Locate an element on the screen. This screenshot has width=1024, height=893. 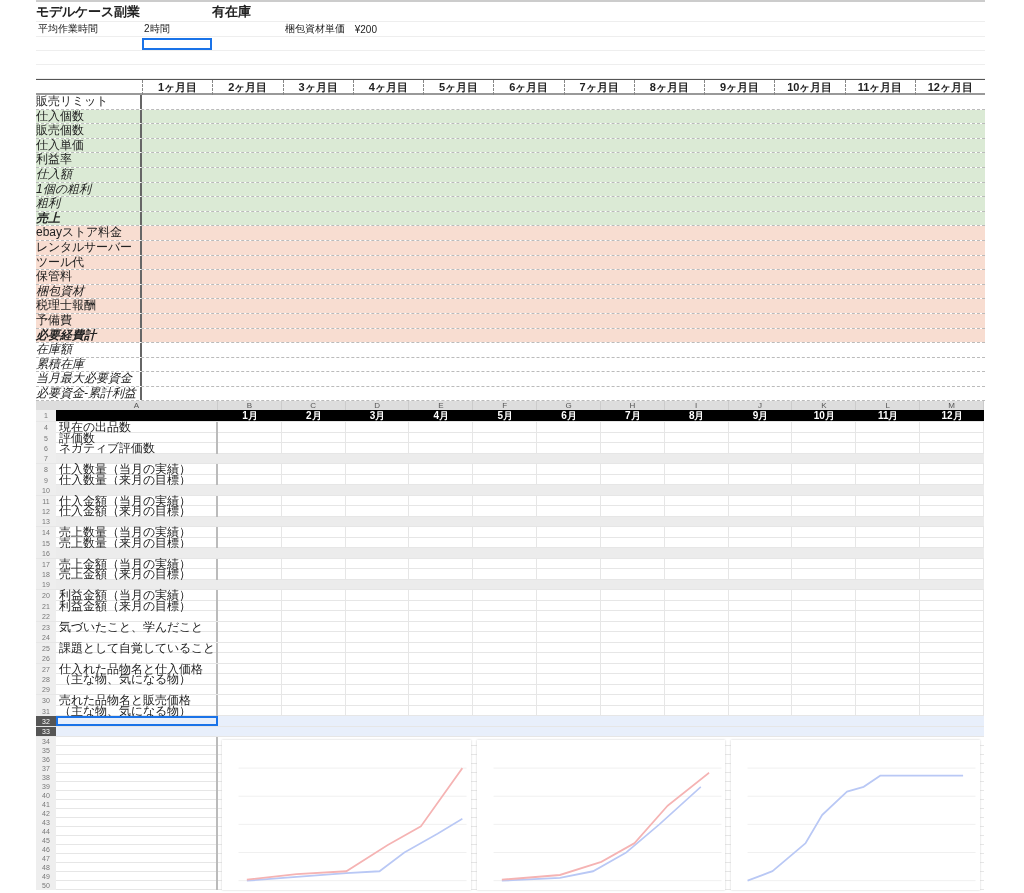
row-label: ツール代 is located at coordinates (89, 262).